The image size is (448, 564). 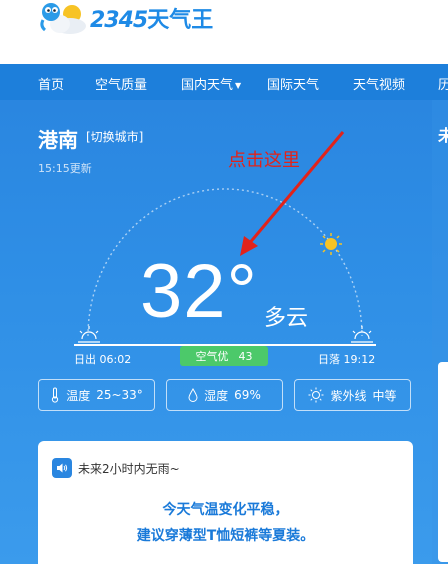 What do you see at coordinates (247, 395) in the screenshot?
I see `humidity-value: 69%` at bounding box center [247, 395].